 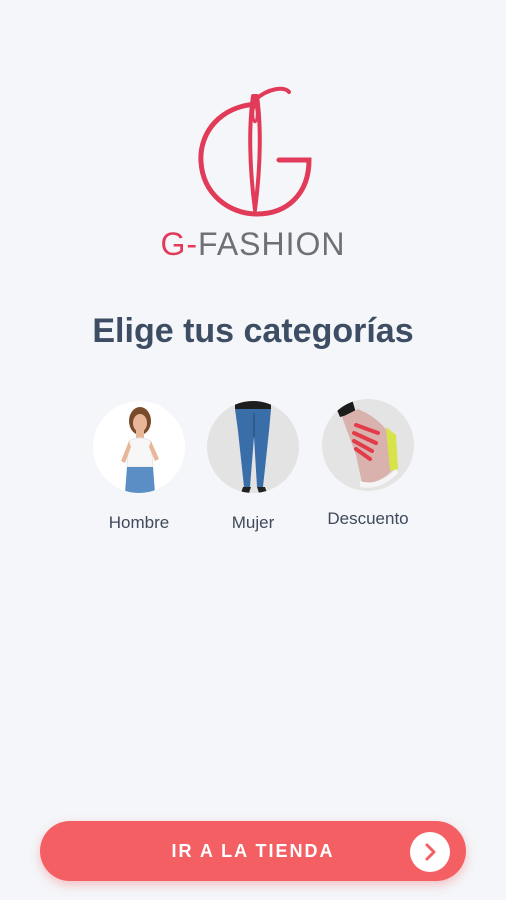 I want to click on category-item-hombre: Hombre, so click(x=139, y=467).